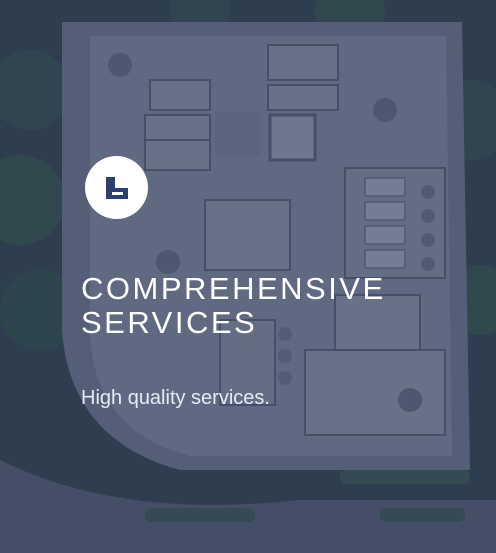  What do you see at coordinates (116, 187) in the screenshot?
I see `building-plan-icon` at bounding box center [116, 187].